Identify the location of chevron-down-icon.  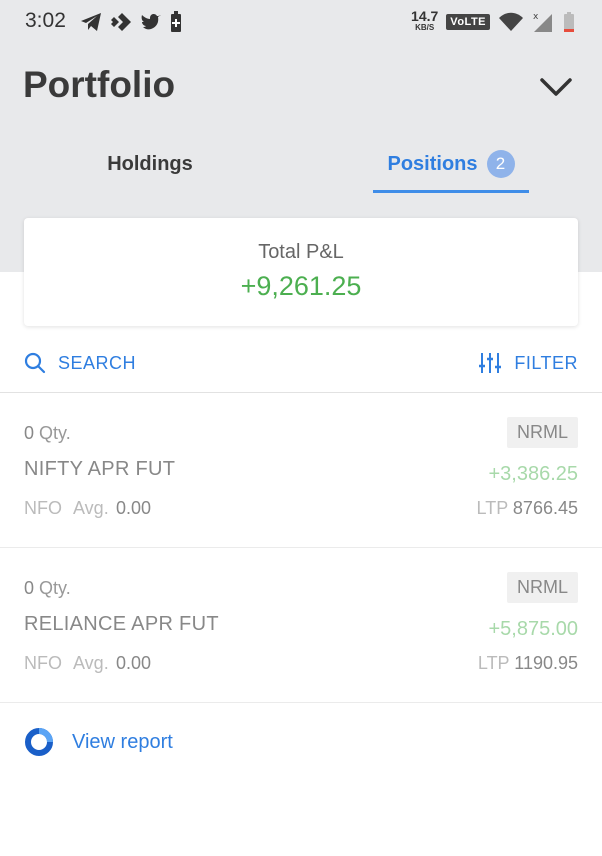
(556, 87).